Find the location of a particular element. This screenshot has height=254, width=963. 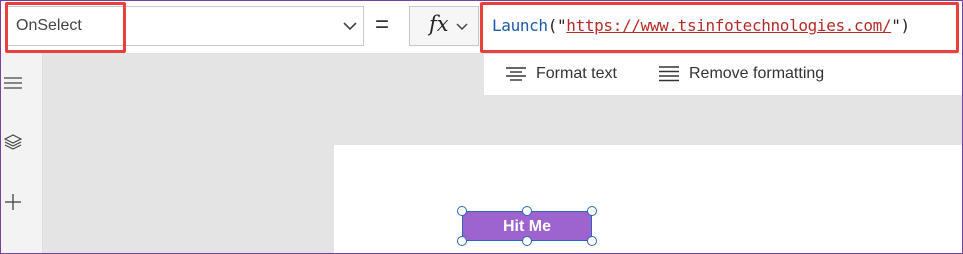

fx-button: fx is located at coordinates (444, 26).